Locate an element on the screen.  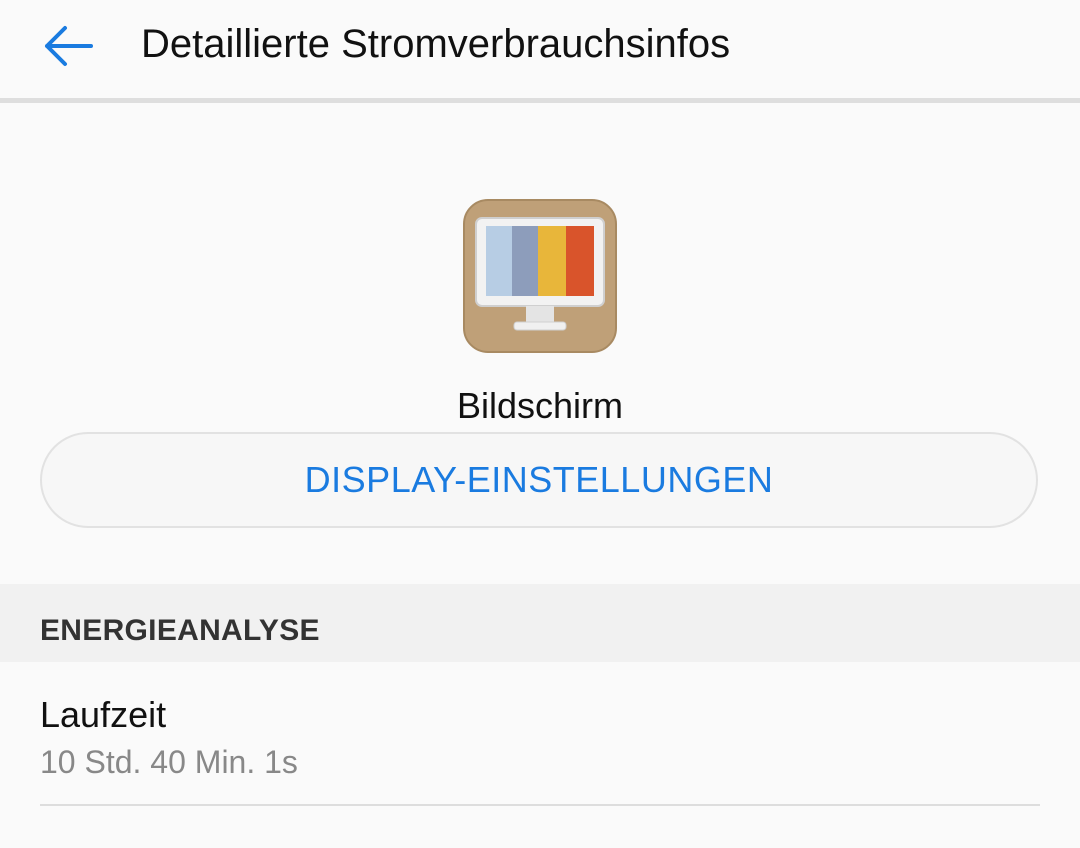
section-title: ENERGIEANALYSE is located at coordinates (180, 630).